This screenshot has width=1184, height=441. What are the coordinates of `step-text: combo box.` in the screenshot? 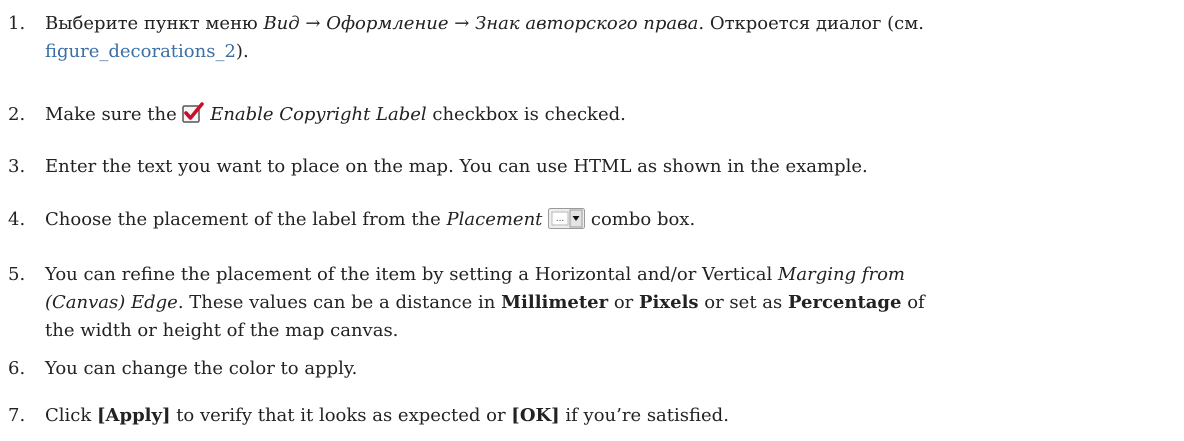 It's located at (640, 219).